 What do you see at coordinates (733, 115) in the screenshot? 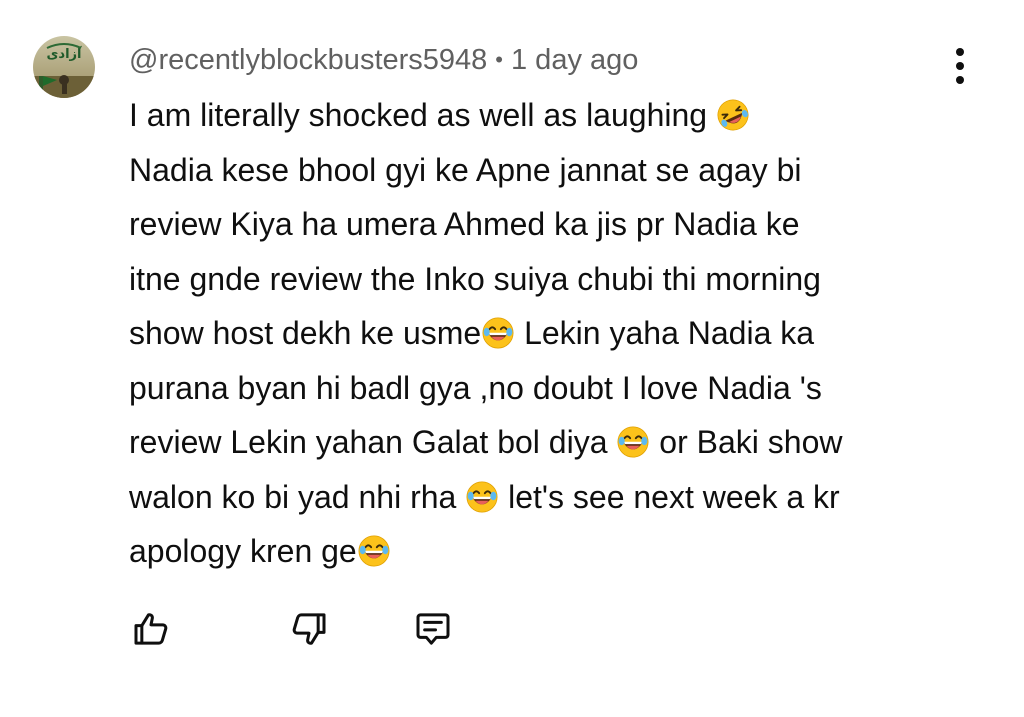
I see `rofl-emoji-icon` at bounding box center [733, 115].